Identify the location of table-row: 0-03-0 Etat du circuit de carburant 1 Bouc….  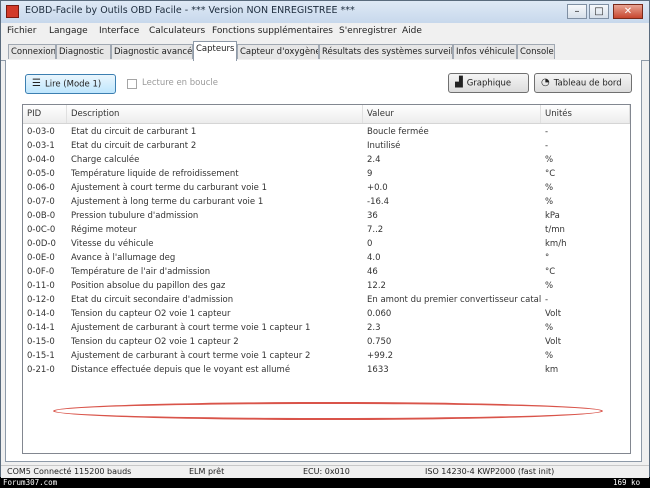
(326, 132).